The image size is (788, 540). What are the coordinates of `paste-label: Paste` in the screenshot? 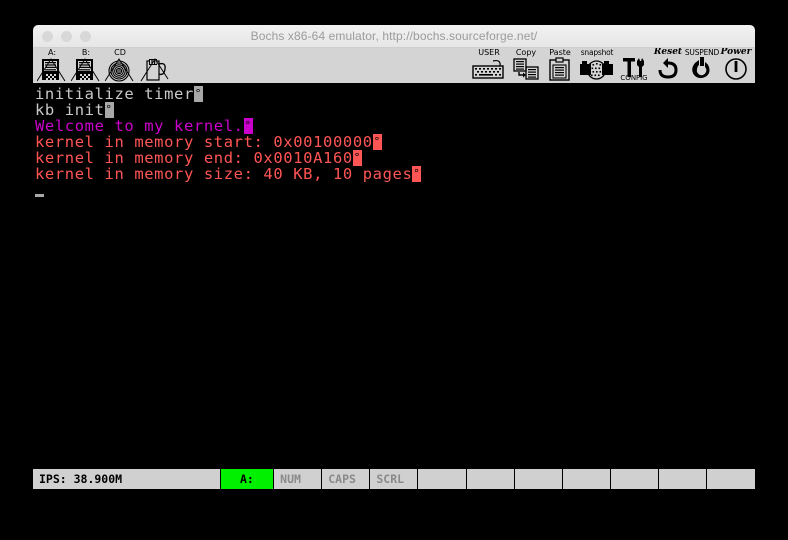 It's located at (560, 52).